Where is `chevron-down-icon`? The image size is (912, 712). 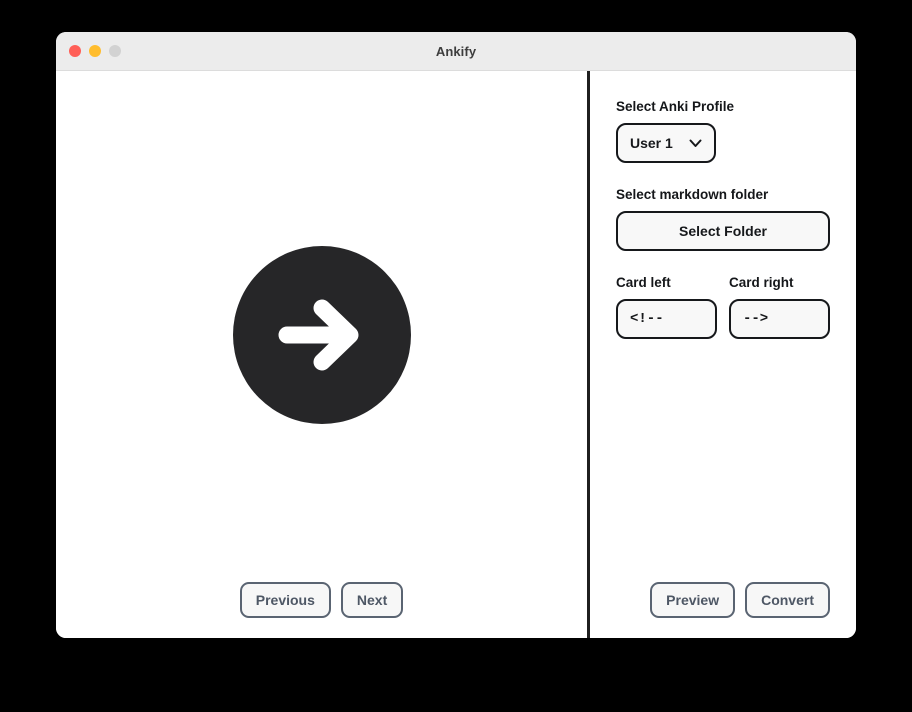
chevron-down-icon is located at coordinates (695, 143).